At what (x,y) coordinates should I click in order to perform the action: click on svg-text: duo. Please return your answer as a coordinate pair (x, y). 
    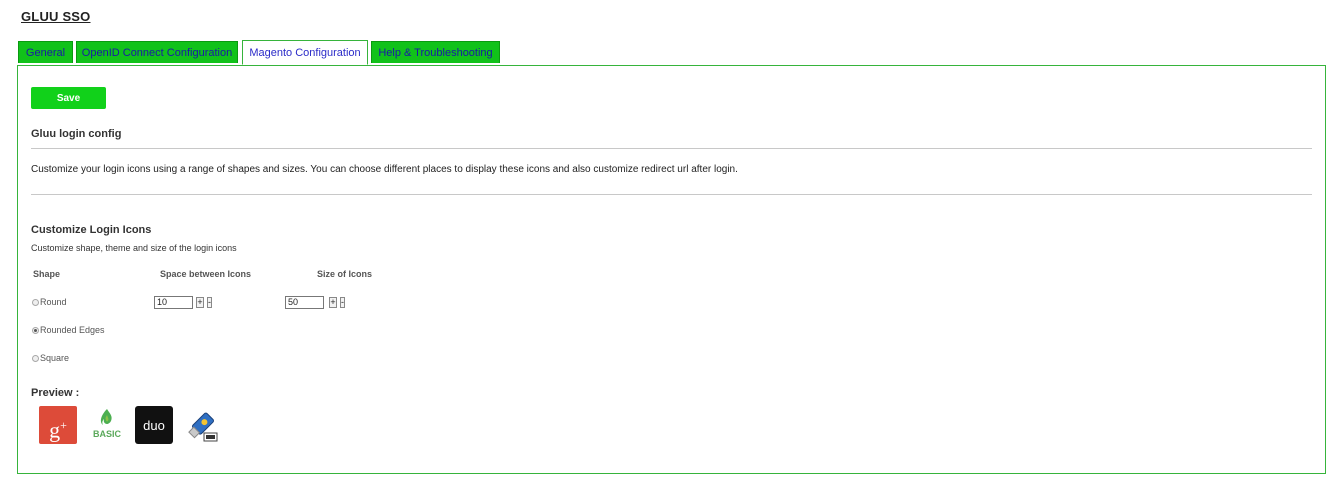
    Looking at the image, I should click on (154, 425).